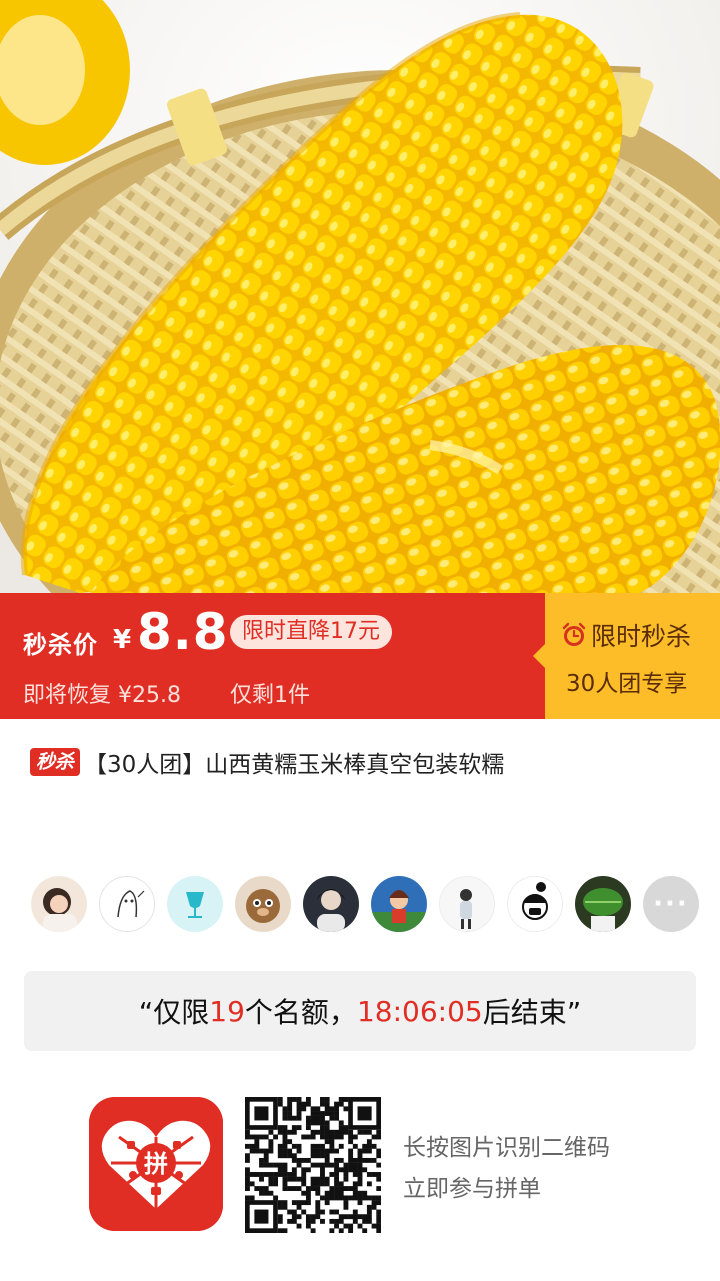 The image size is (720, 1281). I want to click on pinduoduo-logo: 拼, so click(156, 1164).